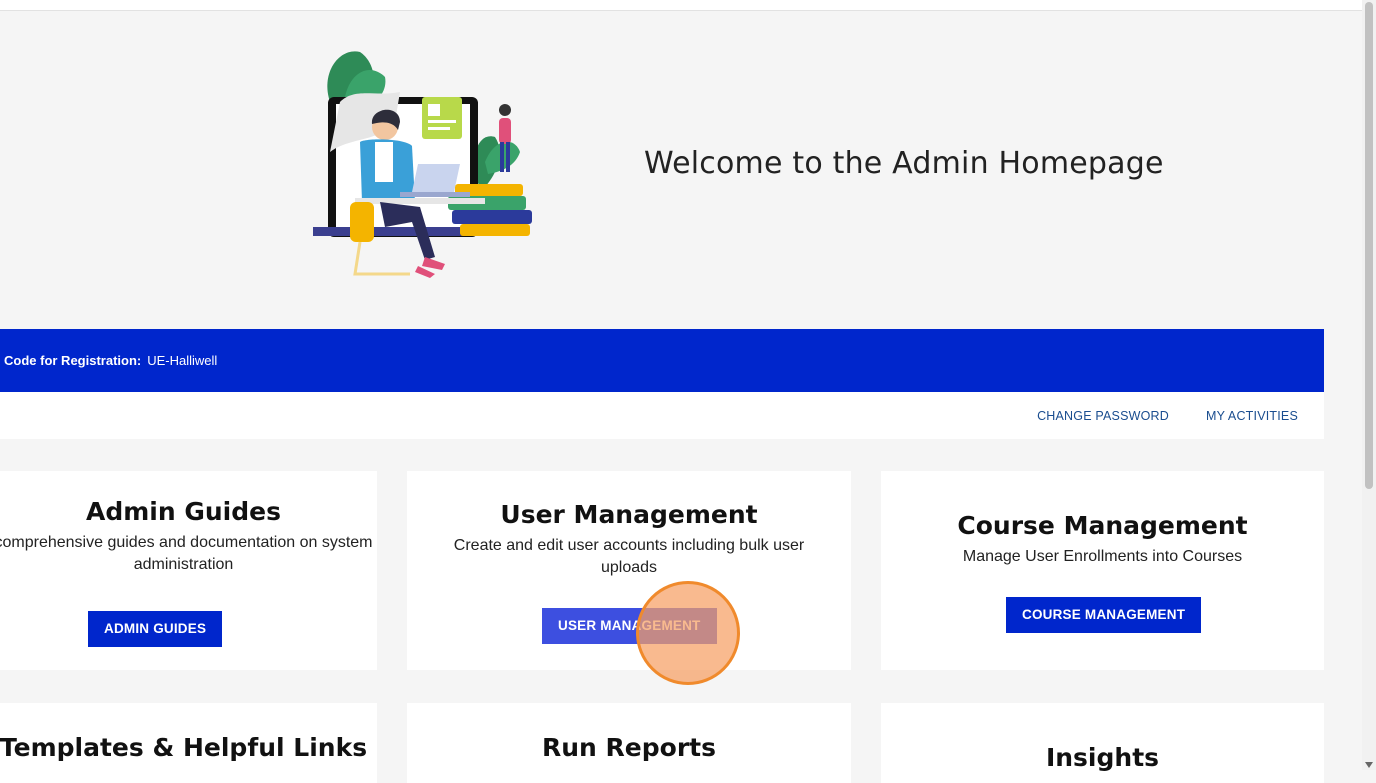 Image resolution: width=1376 pixels, height=783 pixels. What do you see at coordinates (629, 514) in the screenshot?
I see `user-management-title: User Management` at bounding box center [629, 514].